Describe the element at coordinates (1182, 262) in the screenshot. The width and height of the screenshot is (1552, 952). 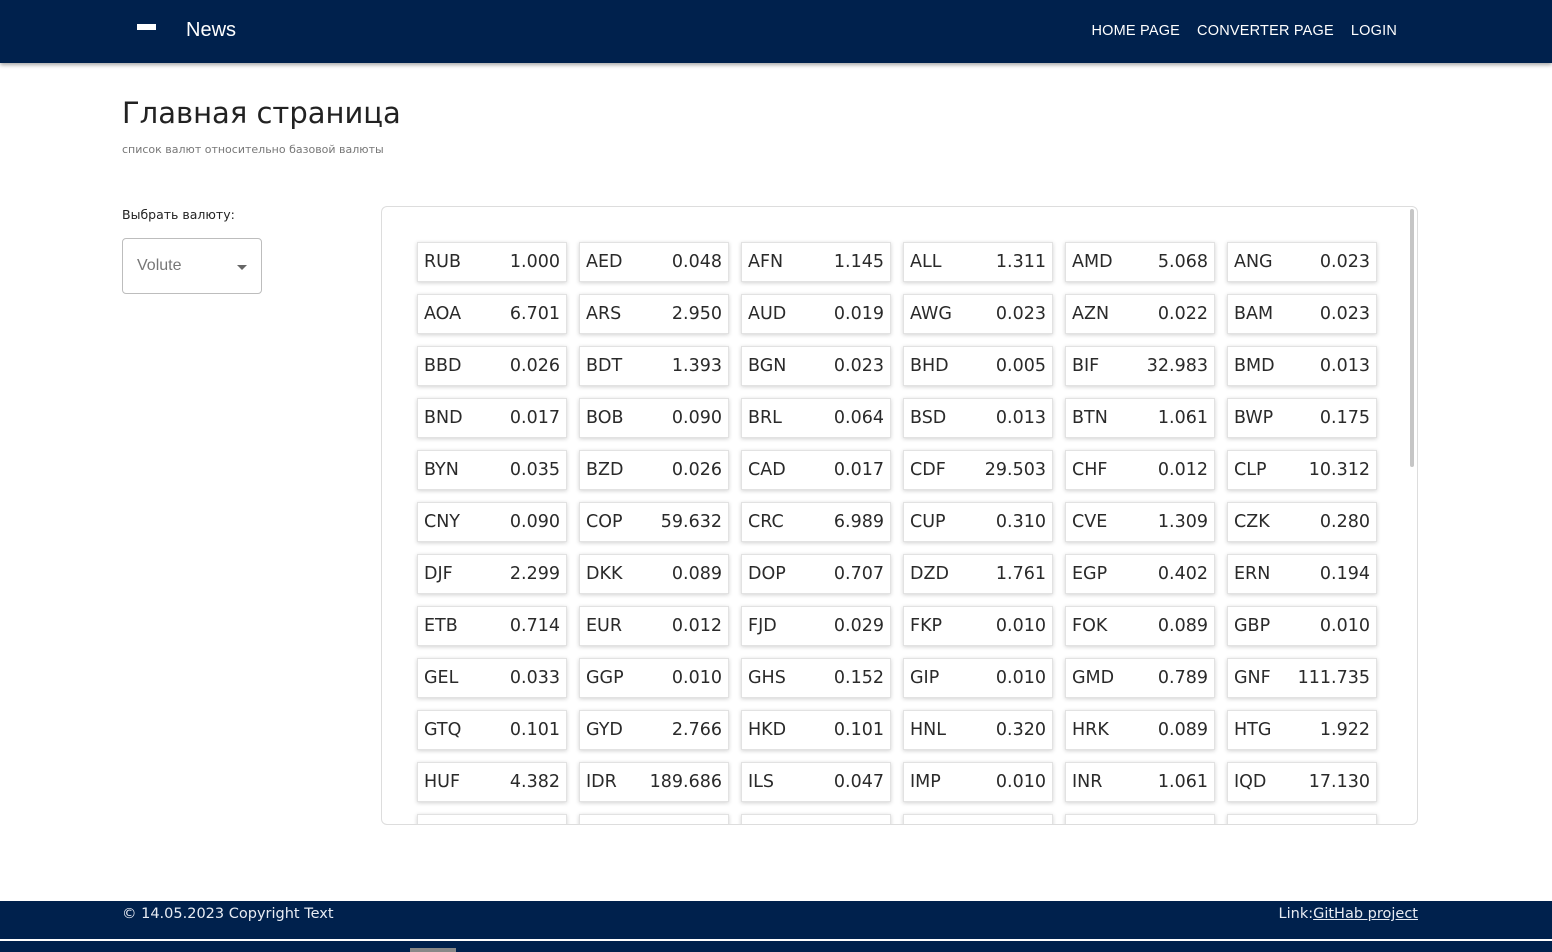
I see `rate-value: 5.068` at that location.